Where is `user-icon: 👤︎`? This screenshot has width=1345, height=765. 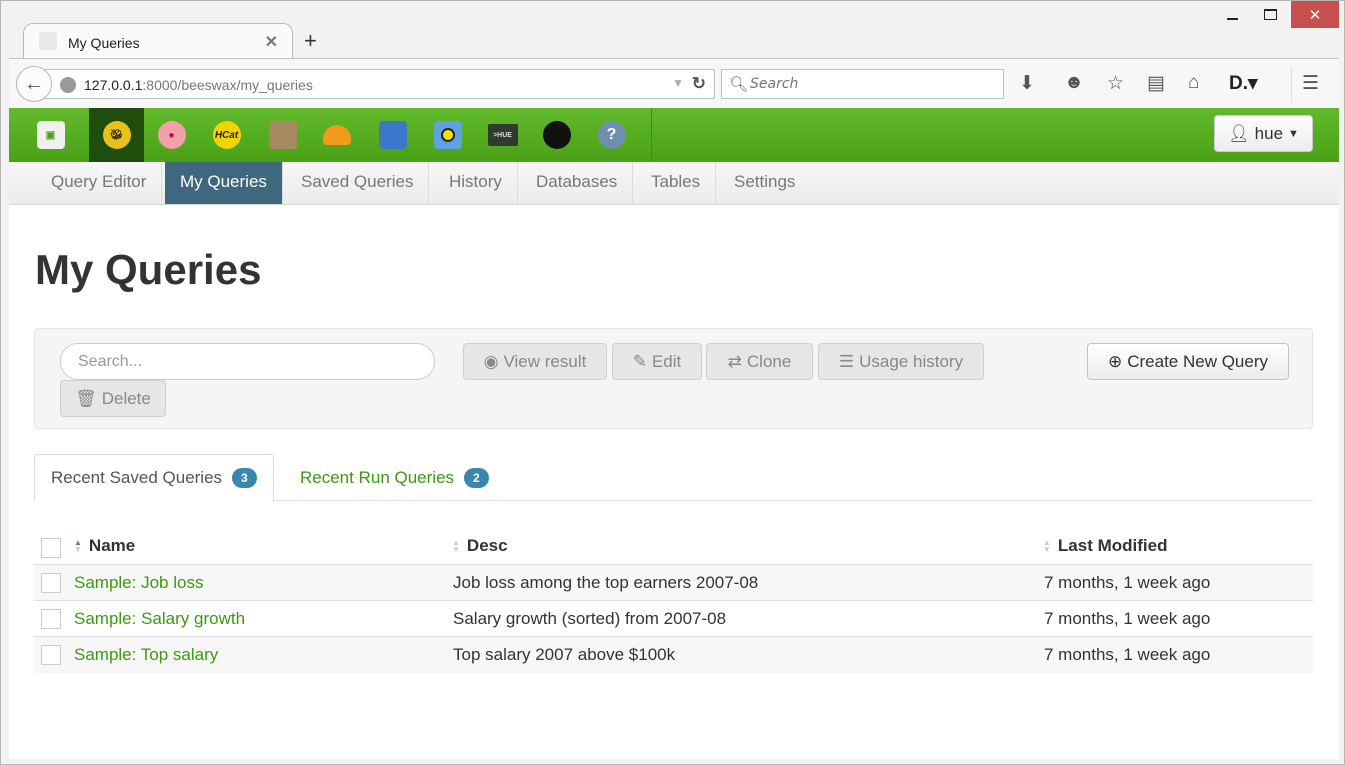
user-icon: 👤︎ is located at coordinates (1239, 133).